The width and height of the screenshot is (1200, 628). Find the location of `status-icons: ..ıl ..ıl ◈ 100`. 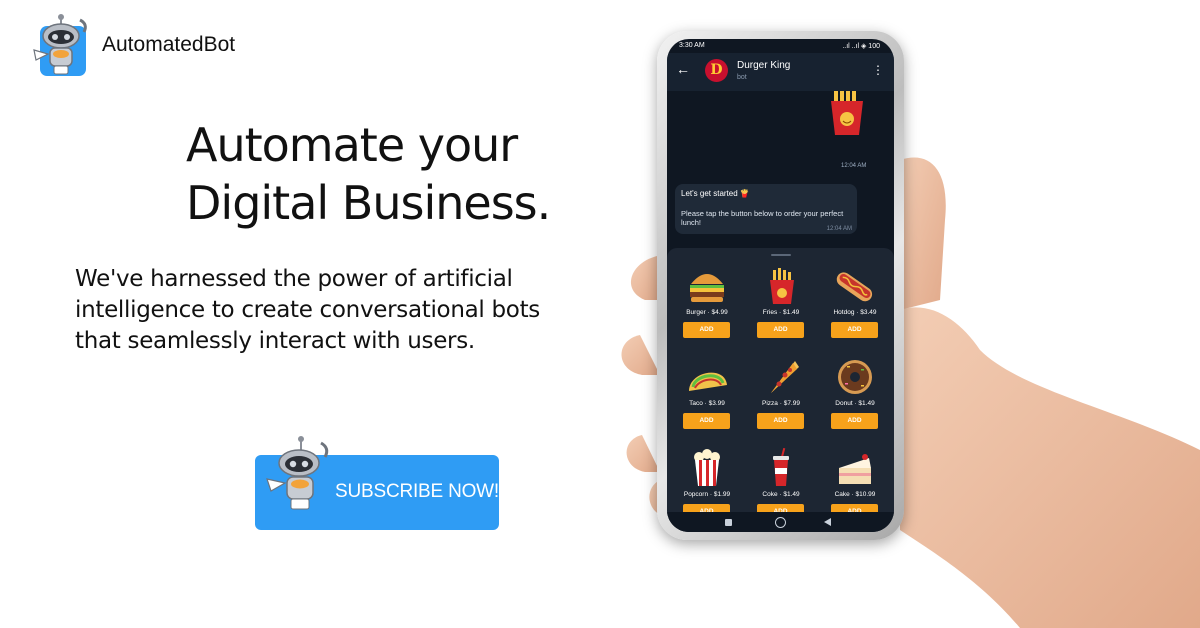

status-icons: ..ıl ..ıl ◈ 100 is located at coordinates (861, 46).